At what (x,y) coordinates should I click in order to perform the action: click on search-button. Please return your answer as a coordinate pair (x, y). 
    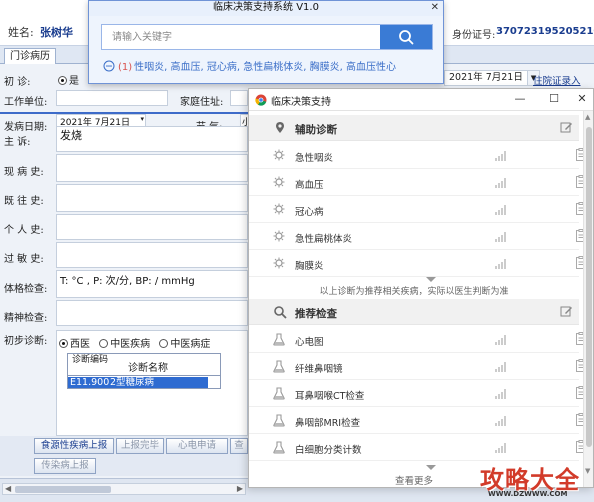
    Looking at the image, I should click on (406, 37).